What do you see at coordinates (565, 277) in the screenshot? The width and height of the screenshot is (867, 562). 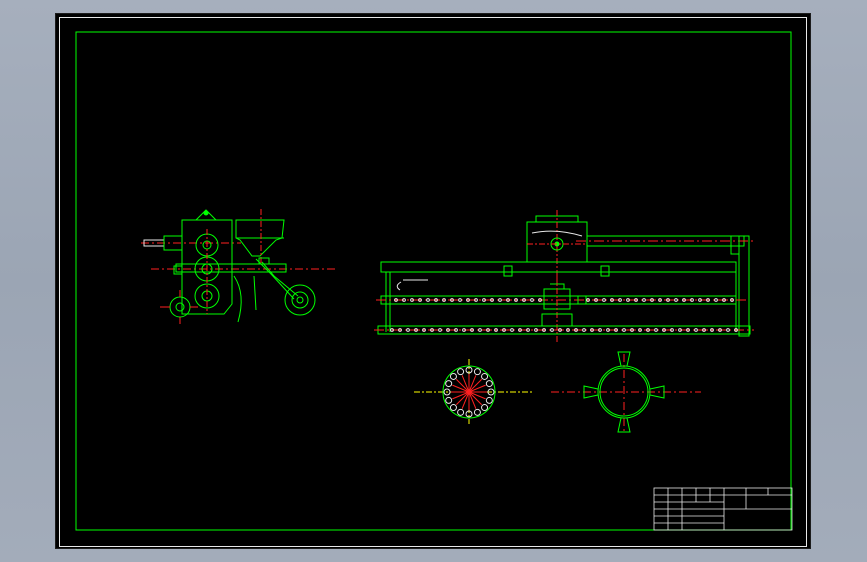 I see `front-view` at bounding box center [565, 277].